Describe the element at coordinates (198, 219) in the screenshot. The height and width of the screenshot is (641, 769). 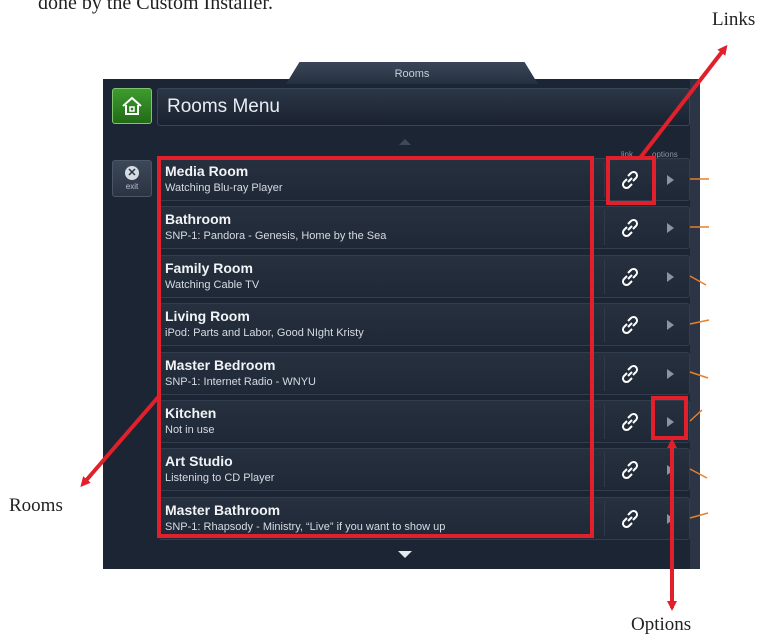
I see `room-name: Bathroom` at that location.